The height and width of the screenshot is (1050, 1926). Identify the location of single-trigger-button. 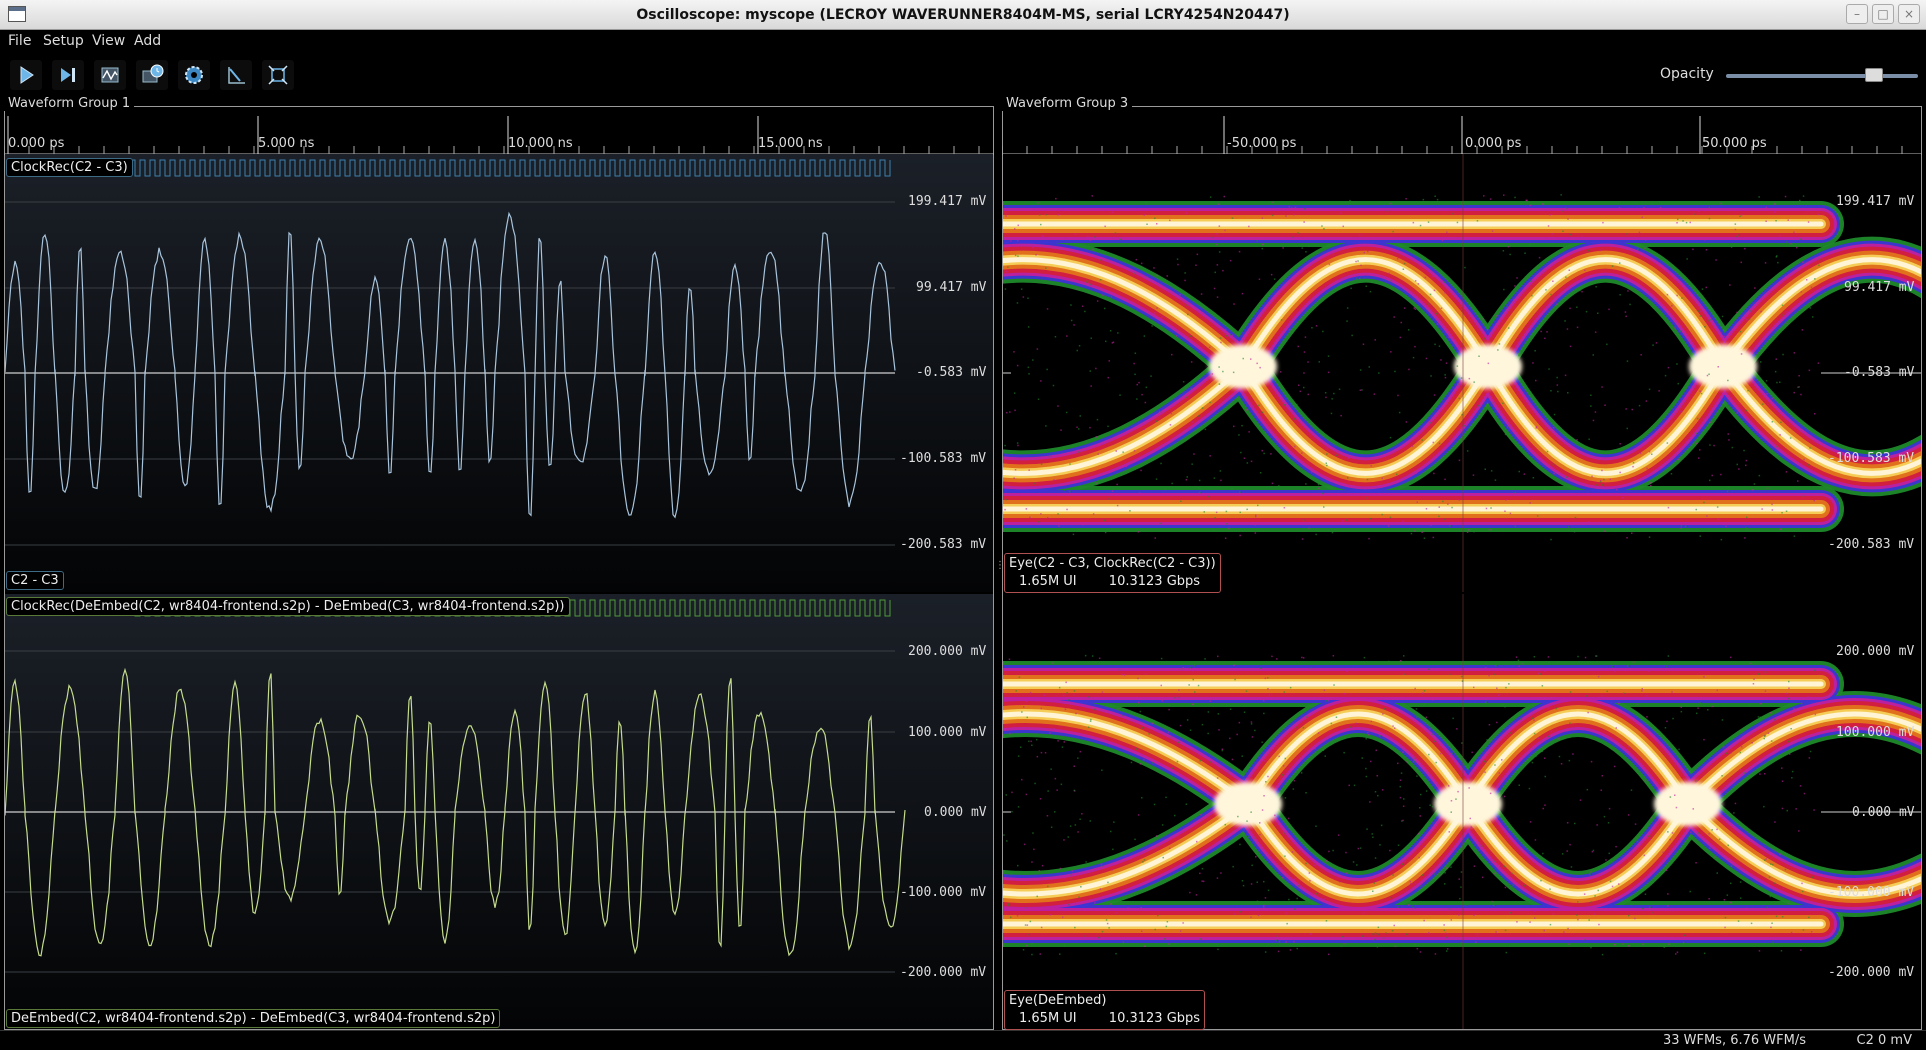
(68, 75).